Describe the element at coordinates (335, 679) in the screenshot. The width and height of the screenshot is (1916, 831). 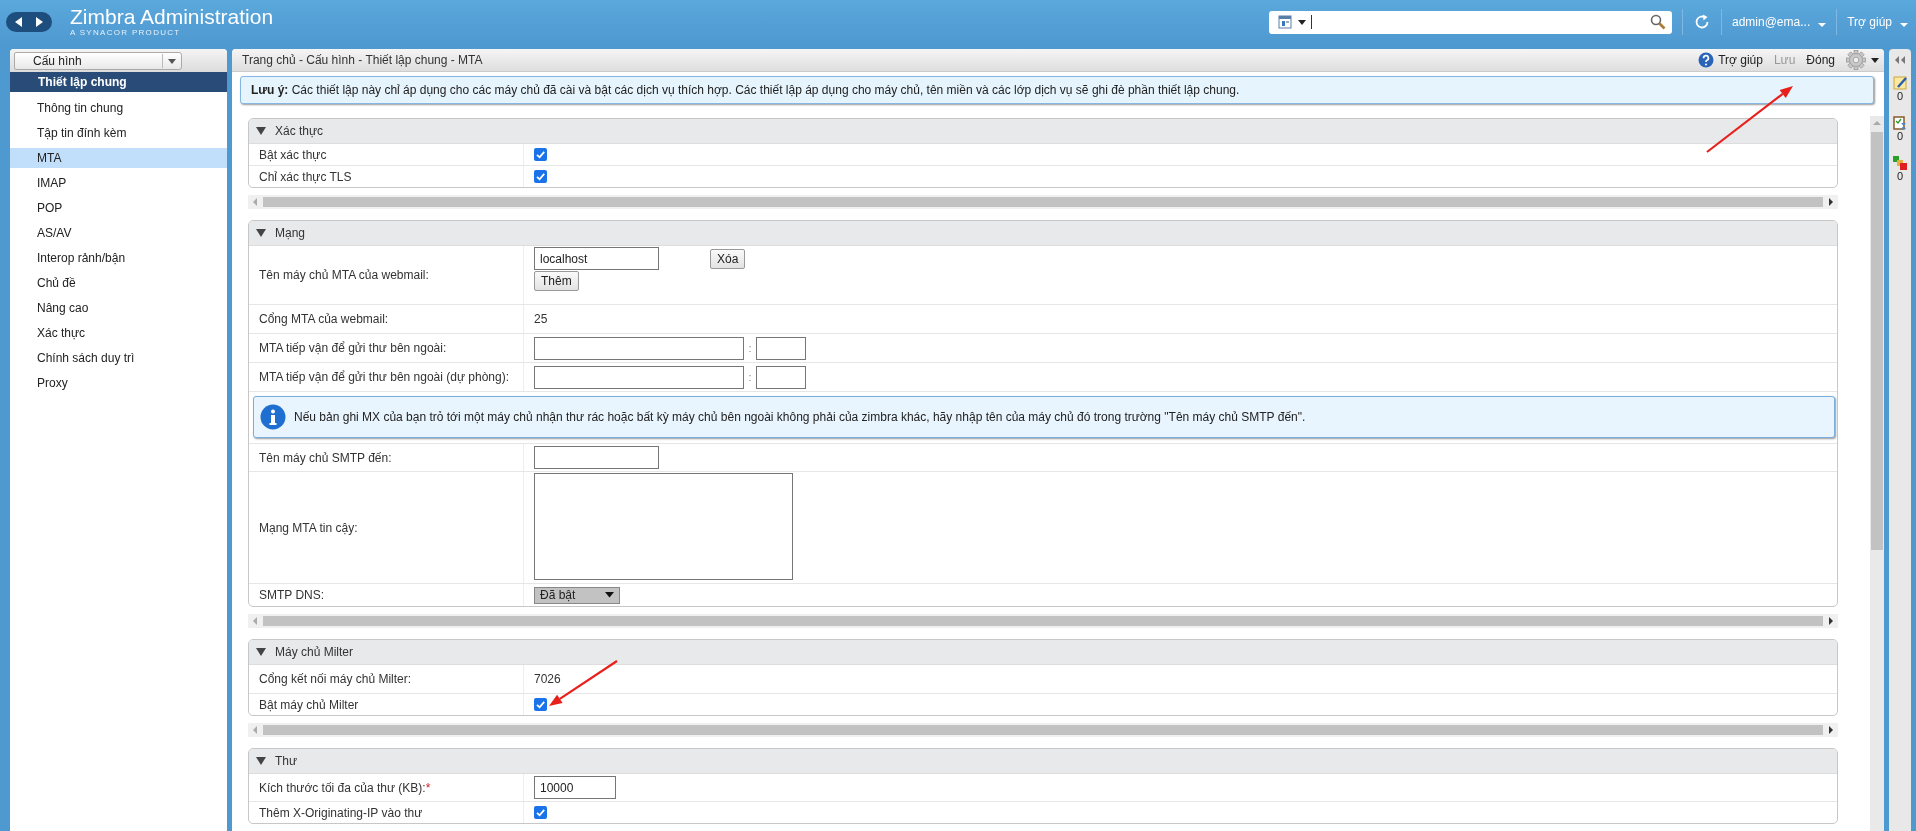
I see `field-label: Cổng kết nối máy chủ Milter:` at that location.